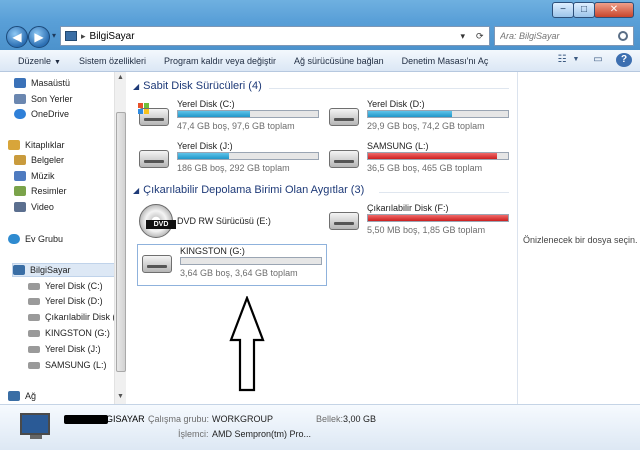  What do you see at coordinates (73, 349) in the screenshot?
I see `sidebar-item-label: Yerel Disk (J:)` at bounding box center [73, 349].